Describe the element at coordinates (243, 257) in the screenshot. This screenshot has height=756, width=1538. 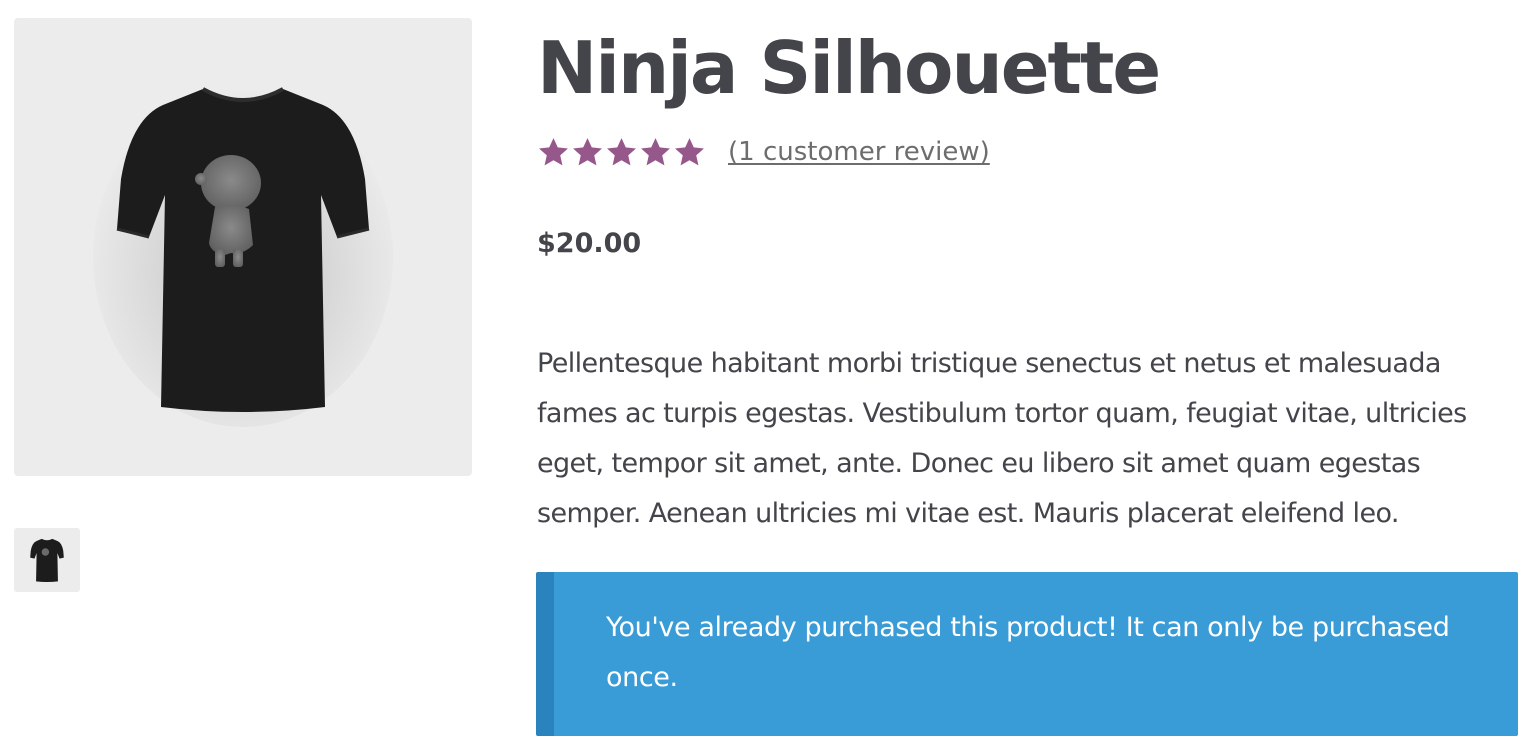
I see `tshirt-image` at that location.